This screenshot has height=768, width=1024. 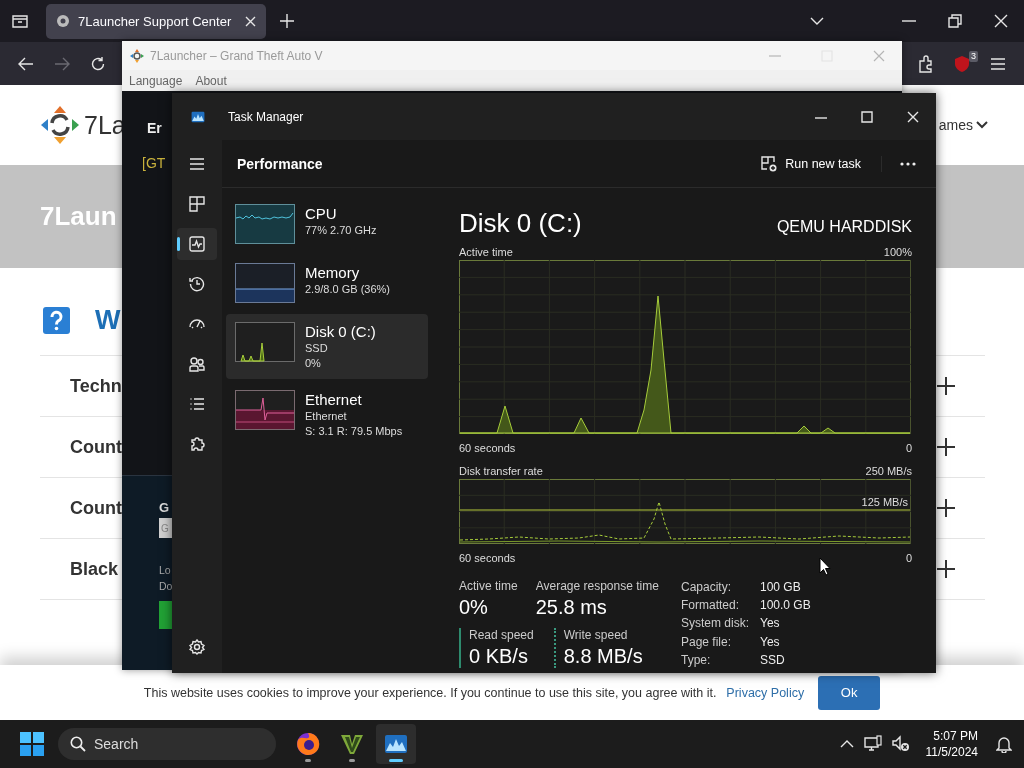 I want to click on stat-label: Read speed, so click(x=501, y=635).